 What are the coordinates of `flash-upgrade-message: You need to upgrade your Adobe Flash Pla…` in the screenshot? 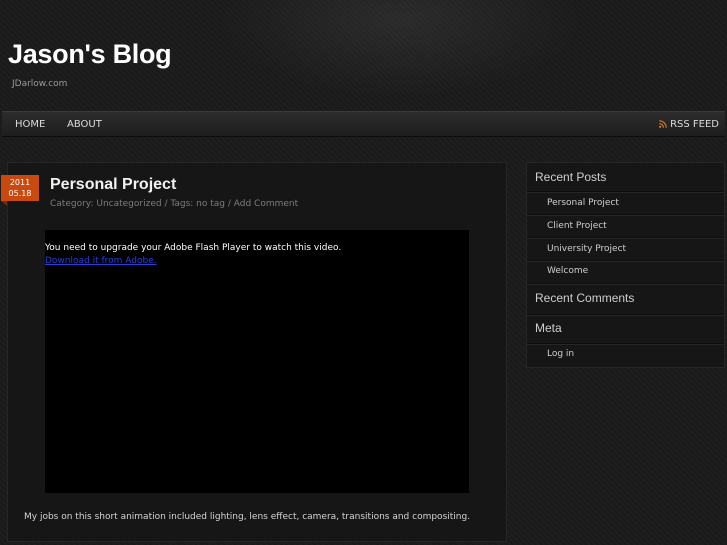 It's located at (193, 248).